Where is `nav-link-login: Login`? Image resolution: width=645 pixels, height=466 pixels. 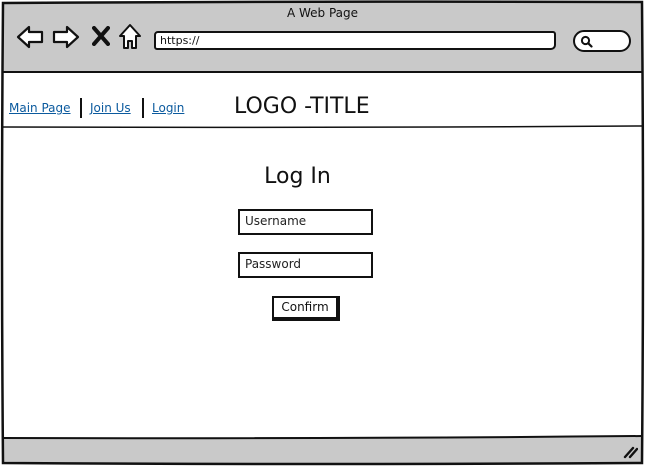
nav-link-login: Login is located at coordinates (168, 108).